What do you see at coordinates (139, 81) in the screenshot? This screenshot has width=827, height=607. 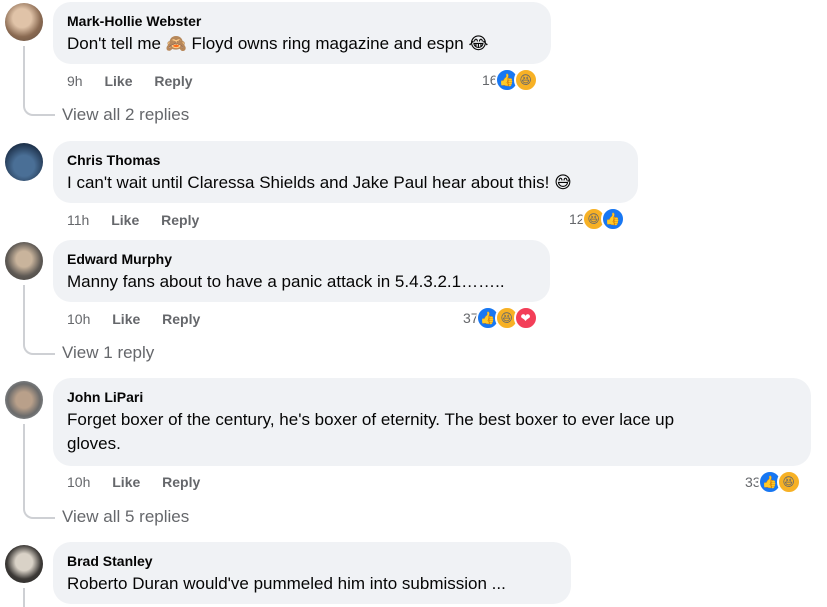 I see `comment-actions: 9h Like Reply` at bounding box center [139, 81].